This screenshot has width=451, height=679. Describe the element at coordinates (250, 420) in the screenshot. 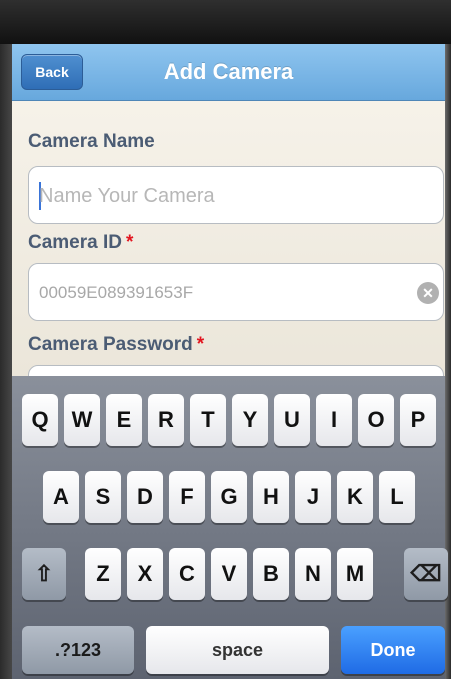

I see `key-y: Y` at that location.